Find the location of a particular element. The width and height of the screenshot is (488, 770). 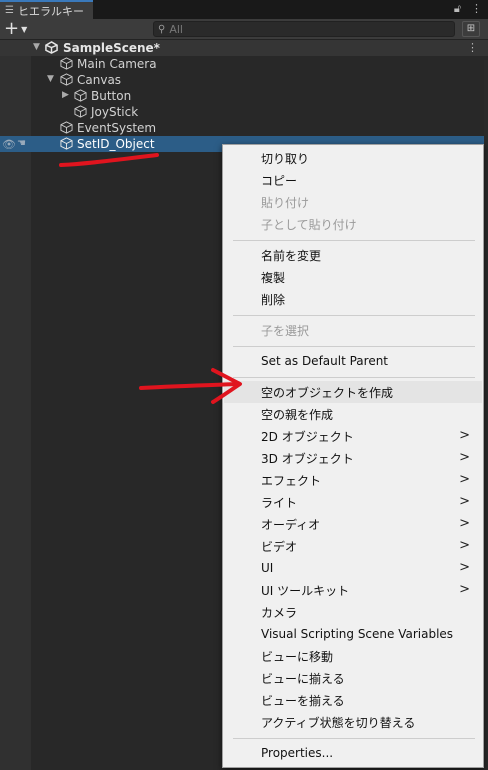

filter-icon: ⊞ is located at coordinates (471, 29).